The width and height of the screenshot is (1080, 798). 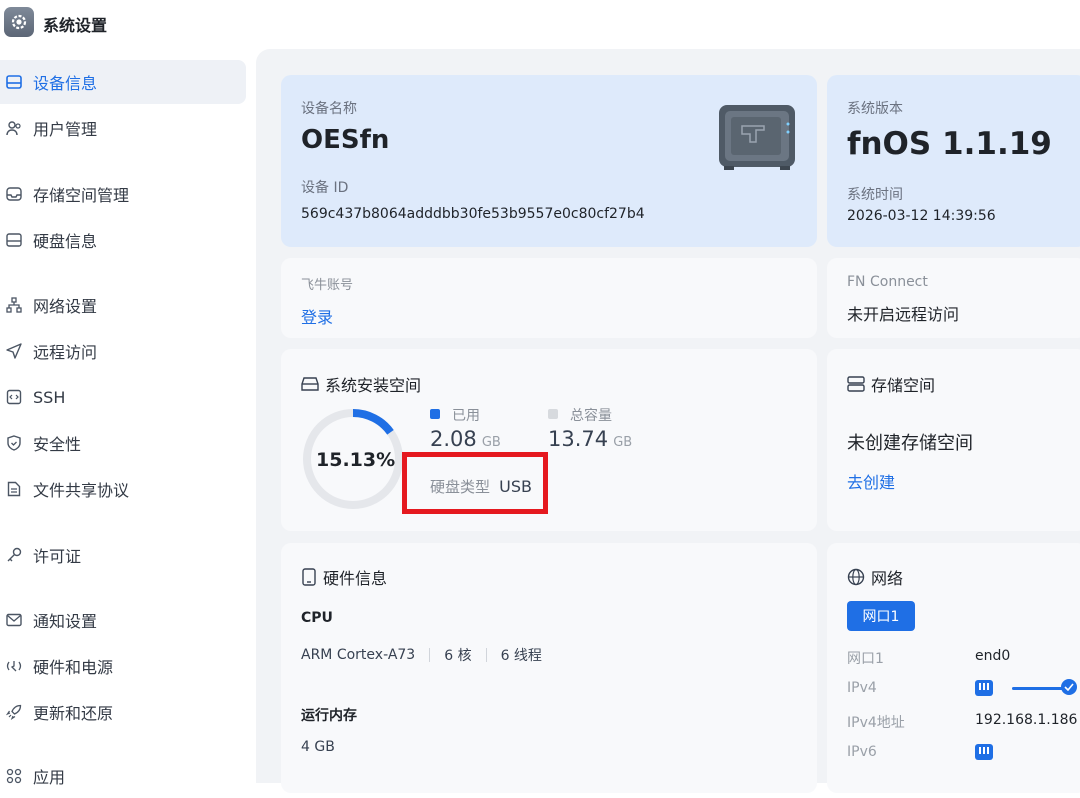 I want to click on ipv4-address-value: 192.168.1.186, so click(x=1026, y=720).